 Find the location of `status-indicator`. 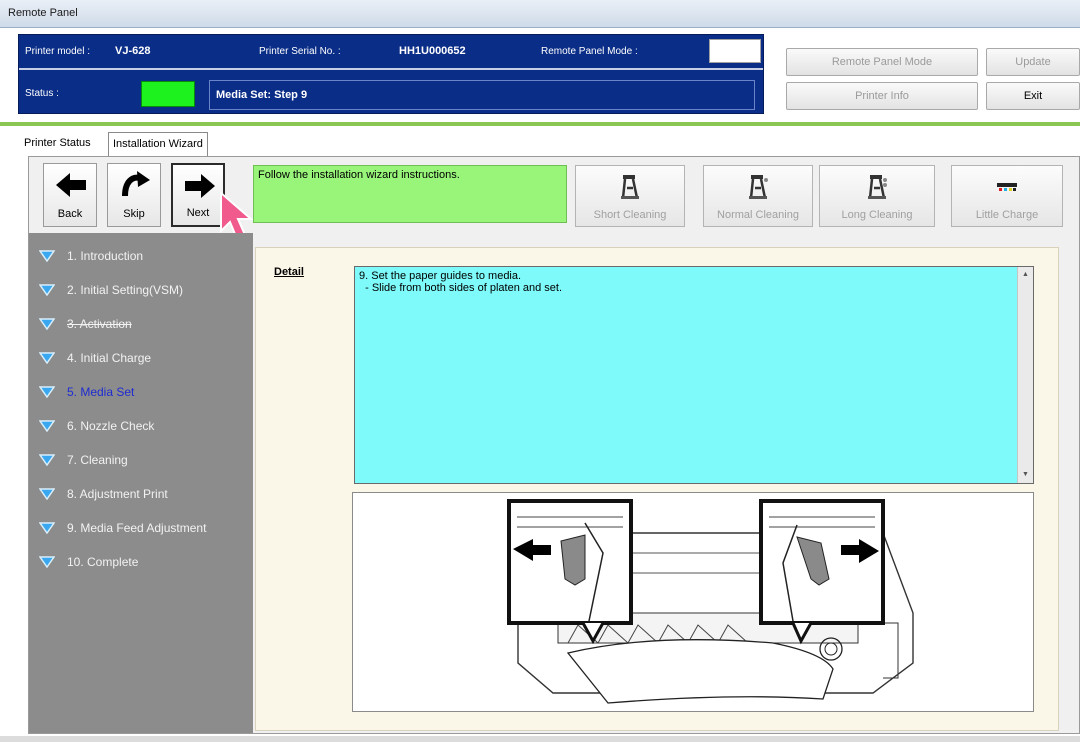

status-indicator is located at coordinates (168, 94).